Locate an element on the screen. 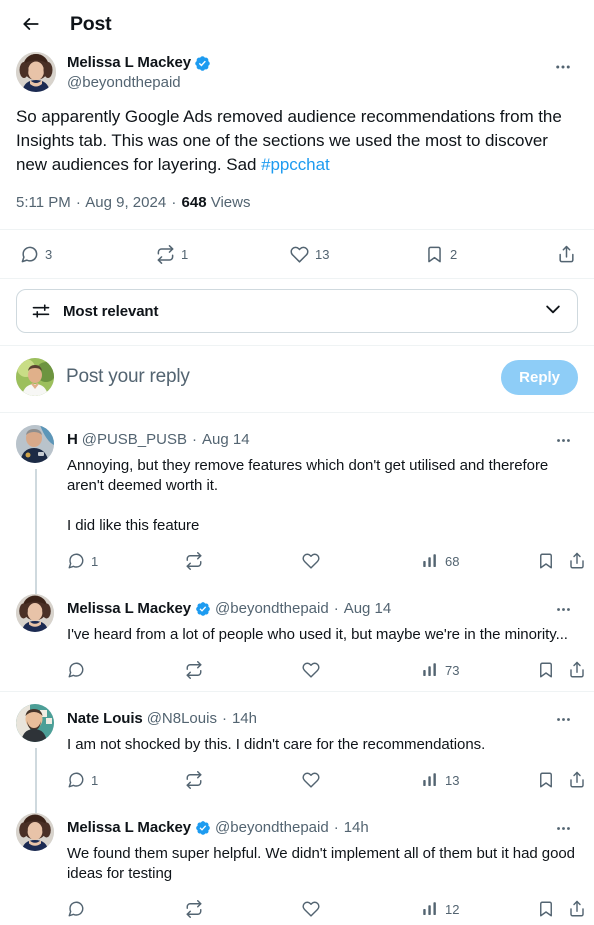 The image size is (594, 925). arrow-left-icon is located at coordinates (31, 24).